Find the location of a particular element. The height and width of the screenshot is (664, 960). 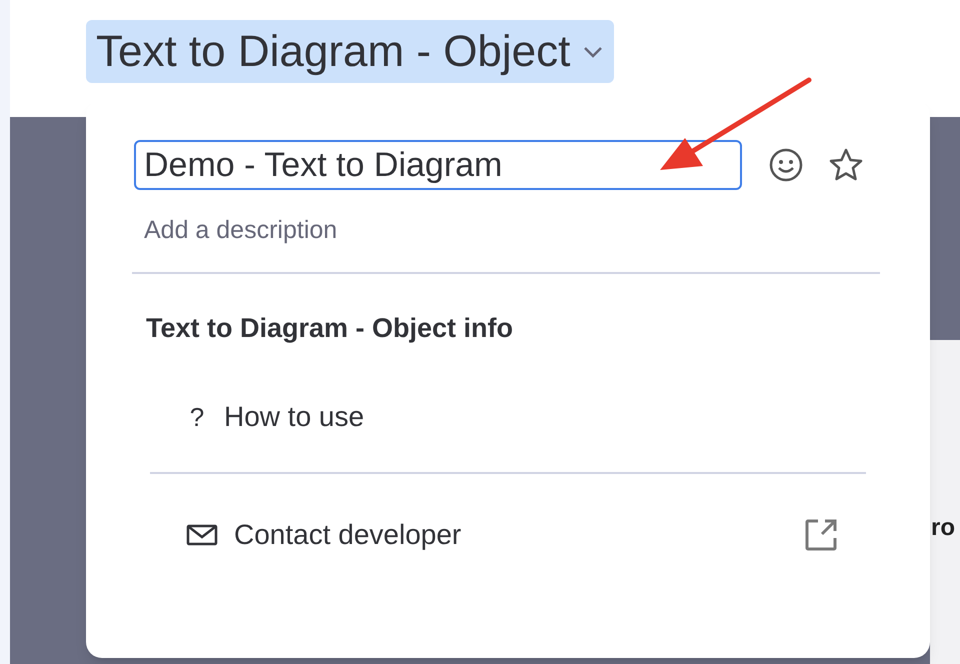

heading-fragment: ro is located at coordinates (943, 528).